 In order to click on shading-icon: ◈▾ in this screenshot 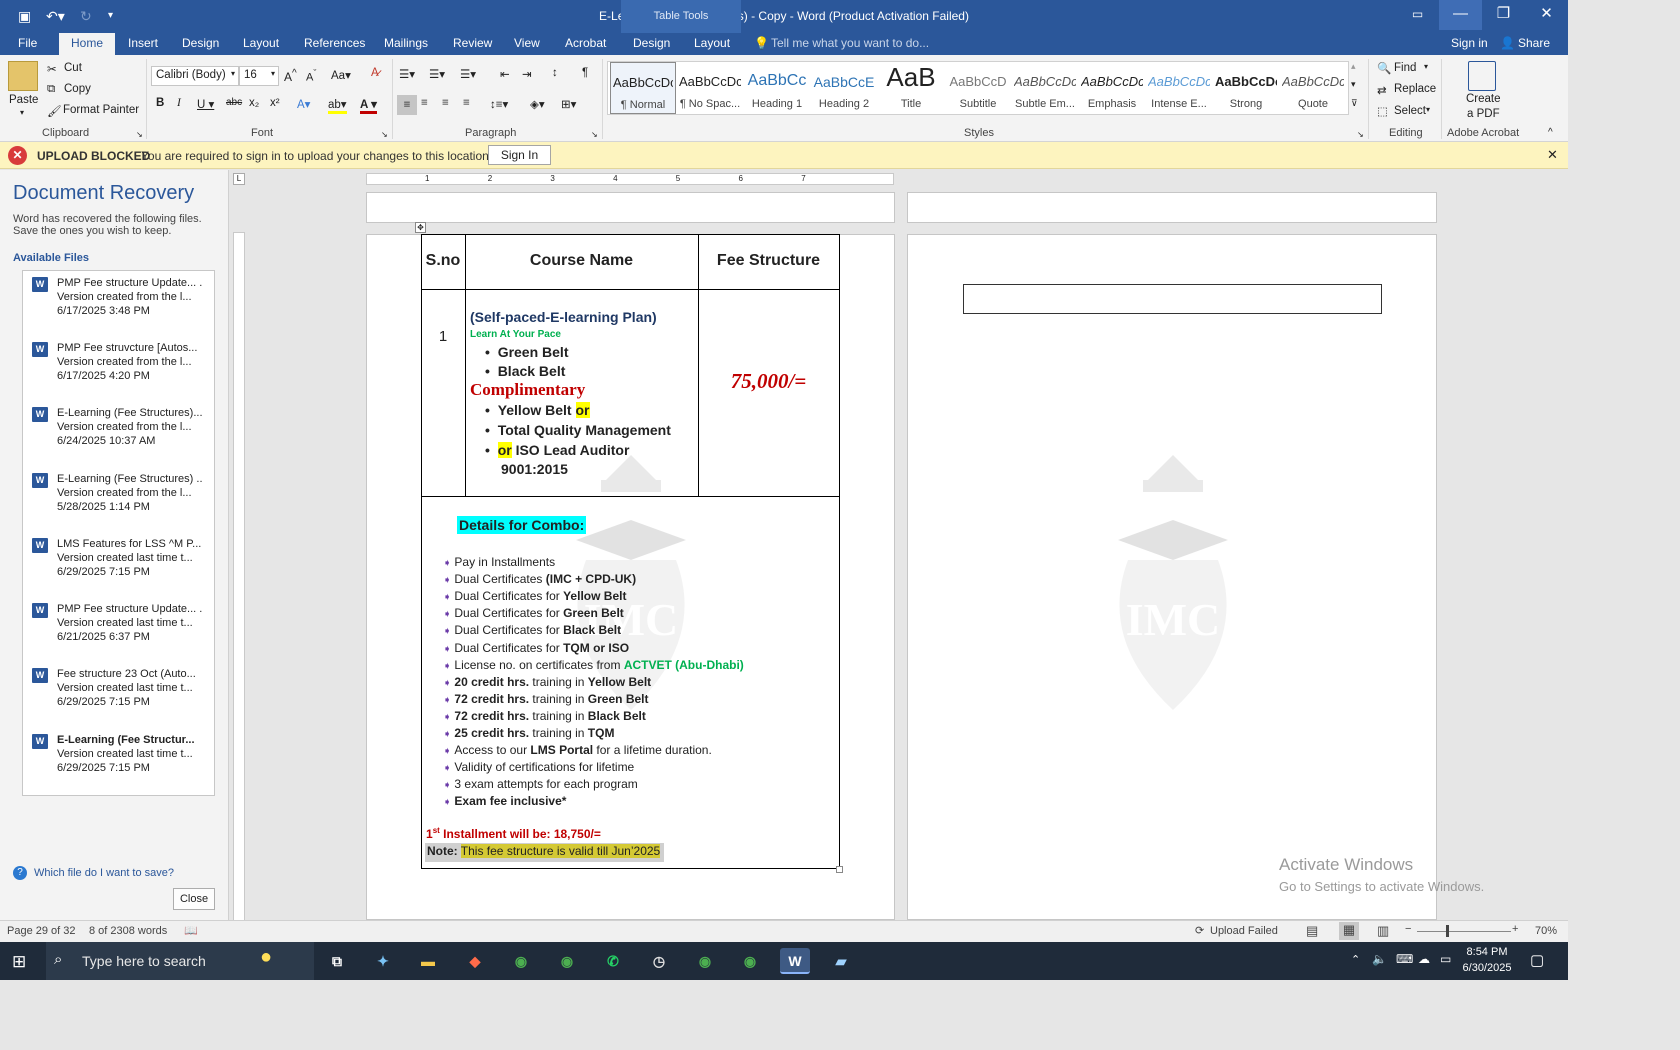, I will do `click(537, 104)`.